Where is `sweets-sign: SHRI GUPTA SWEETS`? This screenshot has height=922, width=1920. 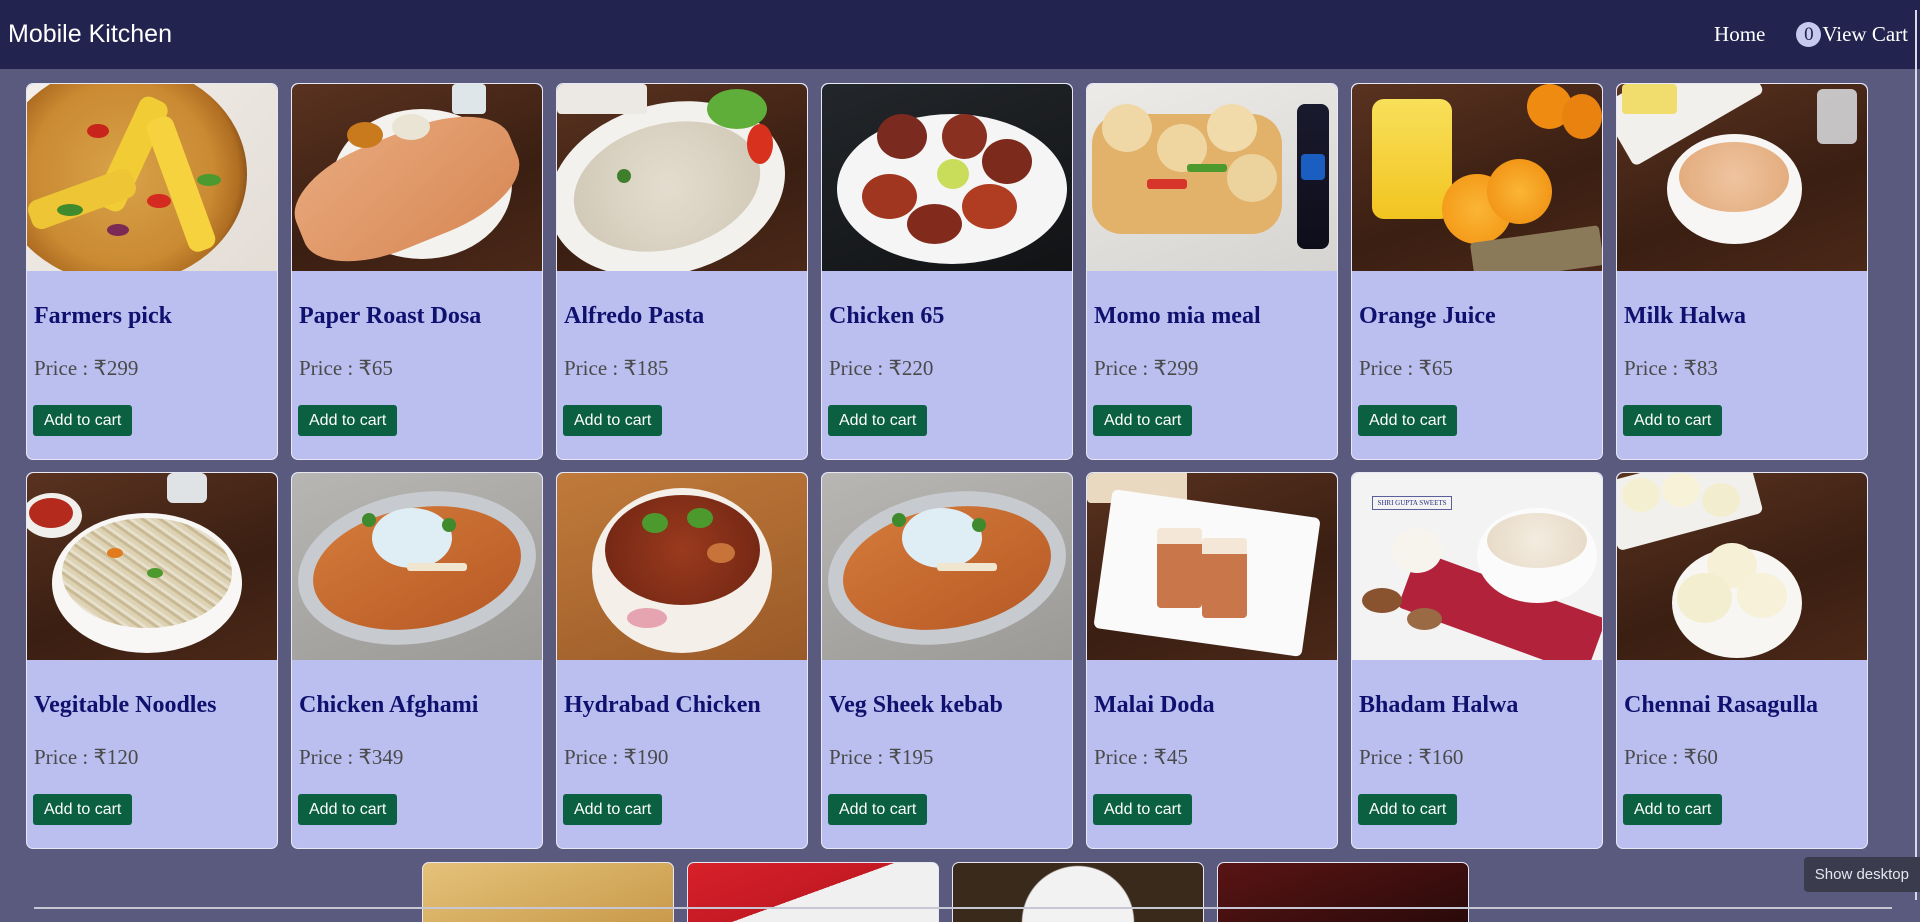 sweets-sign: SHRI GUPTA SWEETS is located at coordinates (1412, 503).